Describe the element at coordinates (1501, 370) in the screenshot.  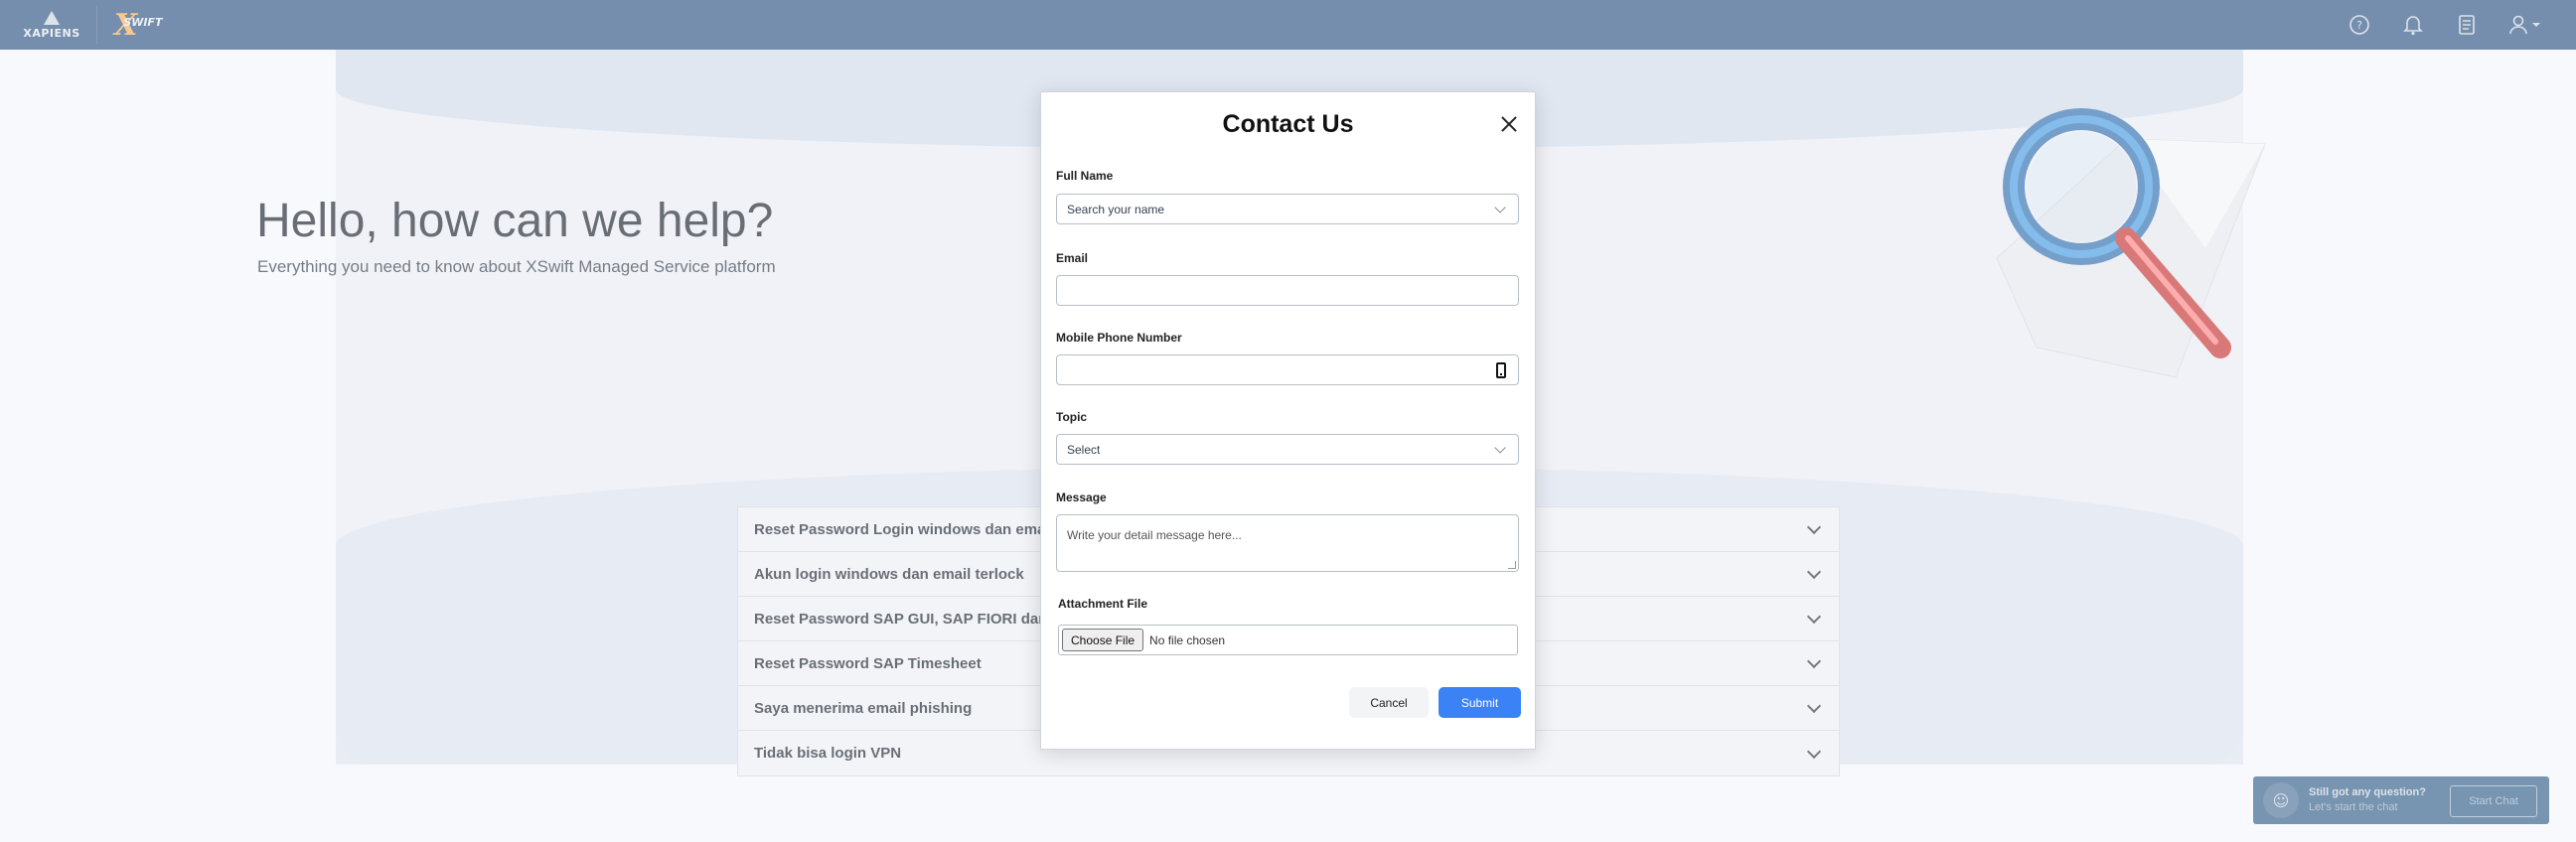
I see `mobile-phone-icon` at that location.